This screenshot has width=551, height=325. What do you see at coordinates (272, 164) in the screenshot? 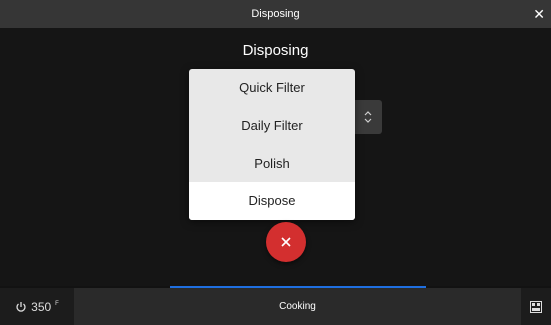
I see `menu-item-polish: Polish` at bounding box center [272, 164].